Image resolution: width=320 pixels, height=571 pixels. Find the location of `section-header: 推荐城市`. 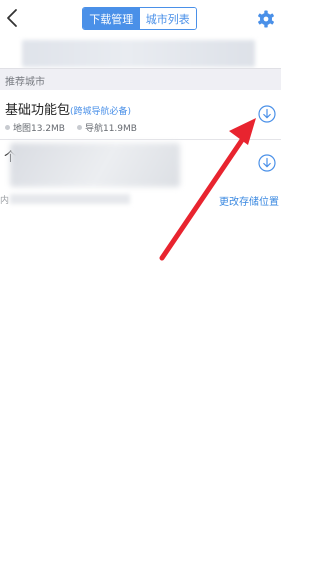

section-header: 推荐城市 is located at coordinates (140, 79).